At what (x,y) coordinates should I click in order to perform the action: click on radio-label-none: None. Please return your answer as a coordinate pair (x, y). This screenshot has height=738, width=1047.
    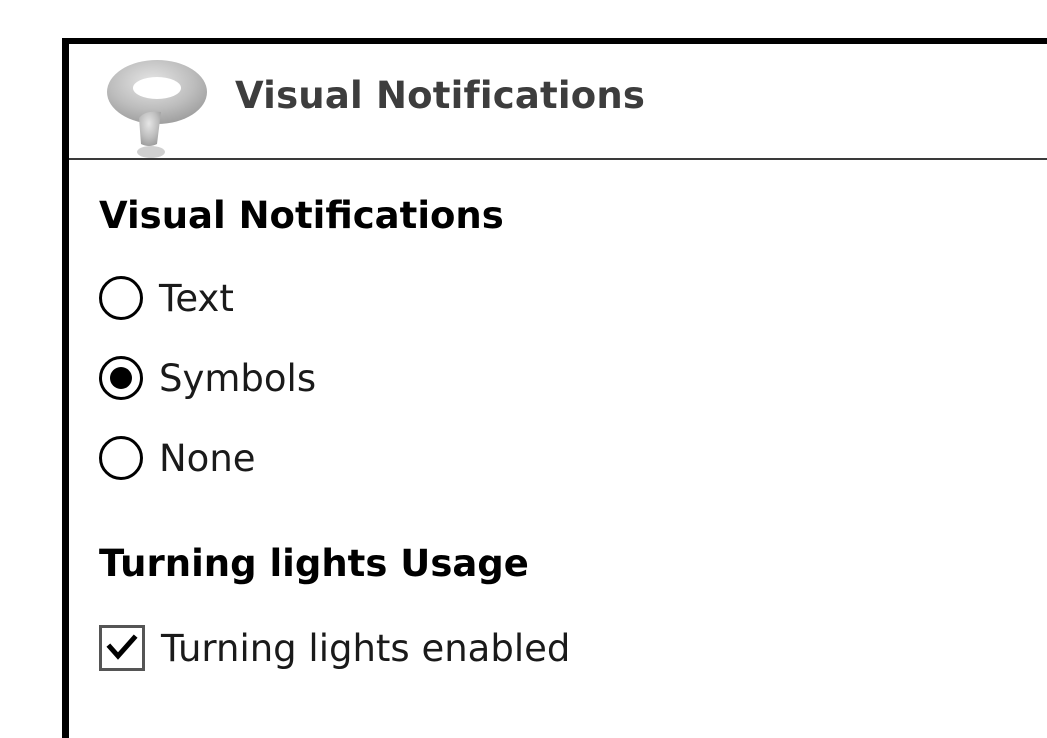
    Looking at the image, I should click on (207, 458).